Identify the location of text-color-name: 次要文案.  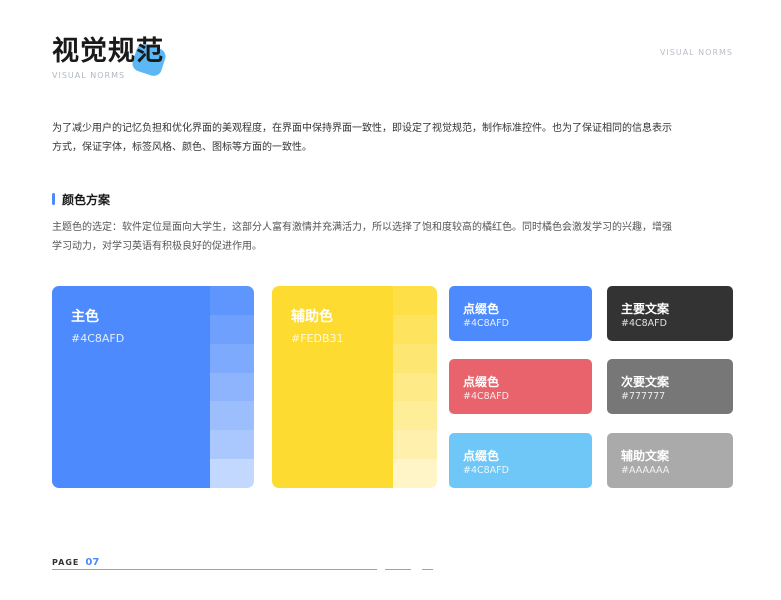
(645, 382).